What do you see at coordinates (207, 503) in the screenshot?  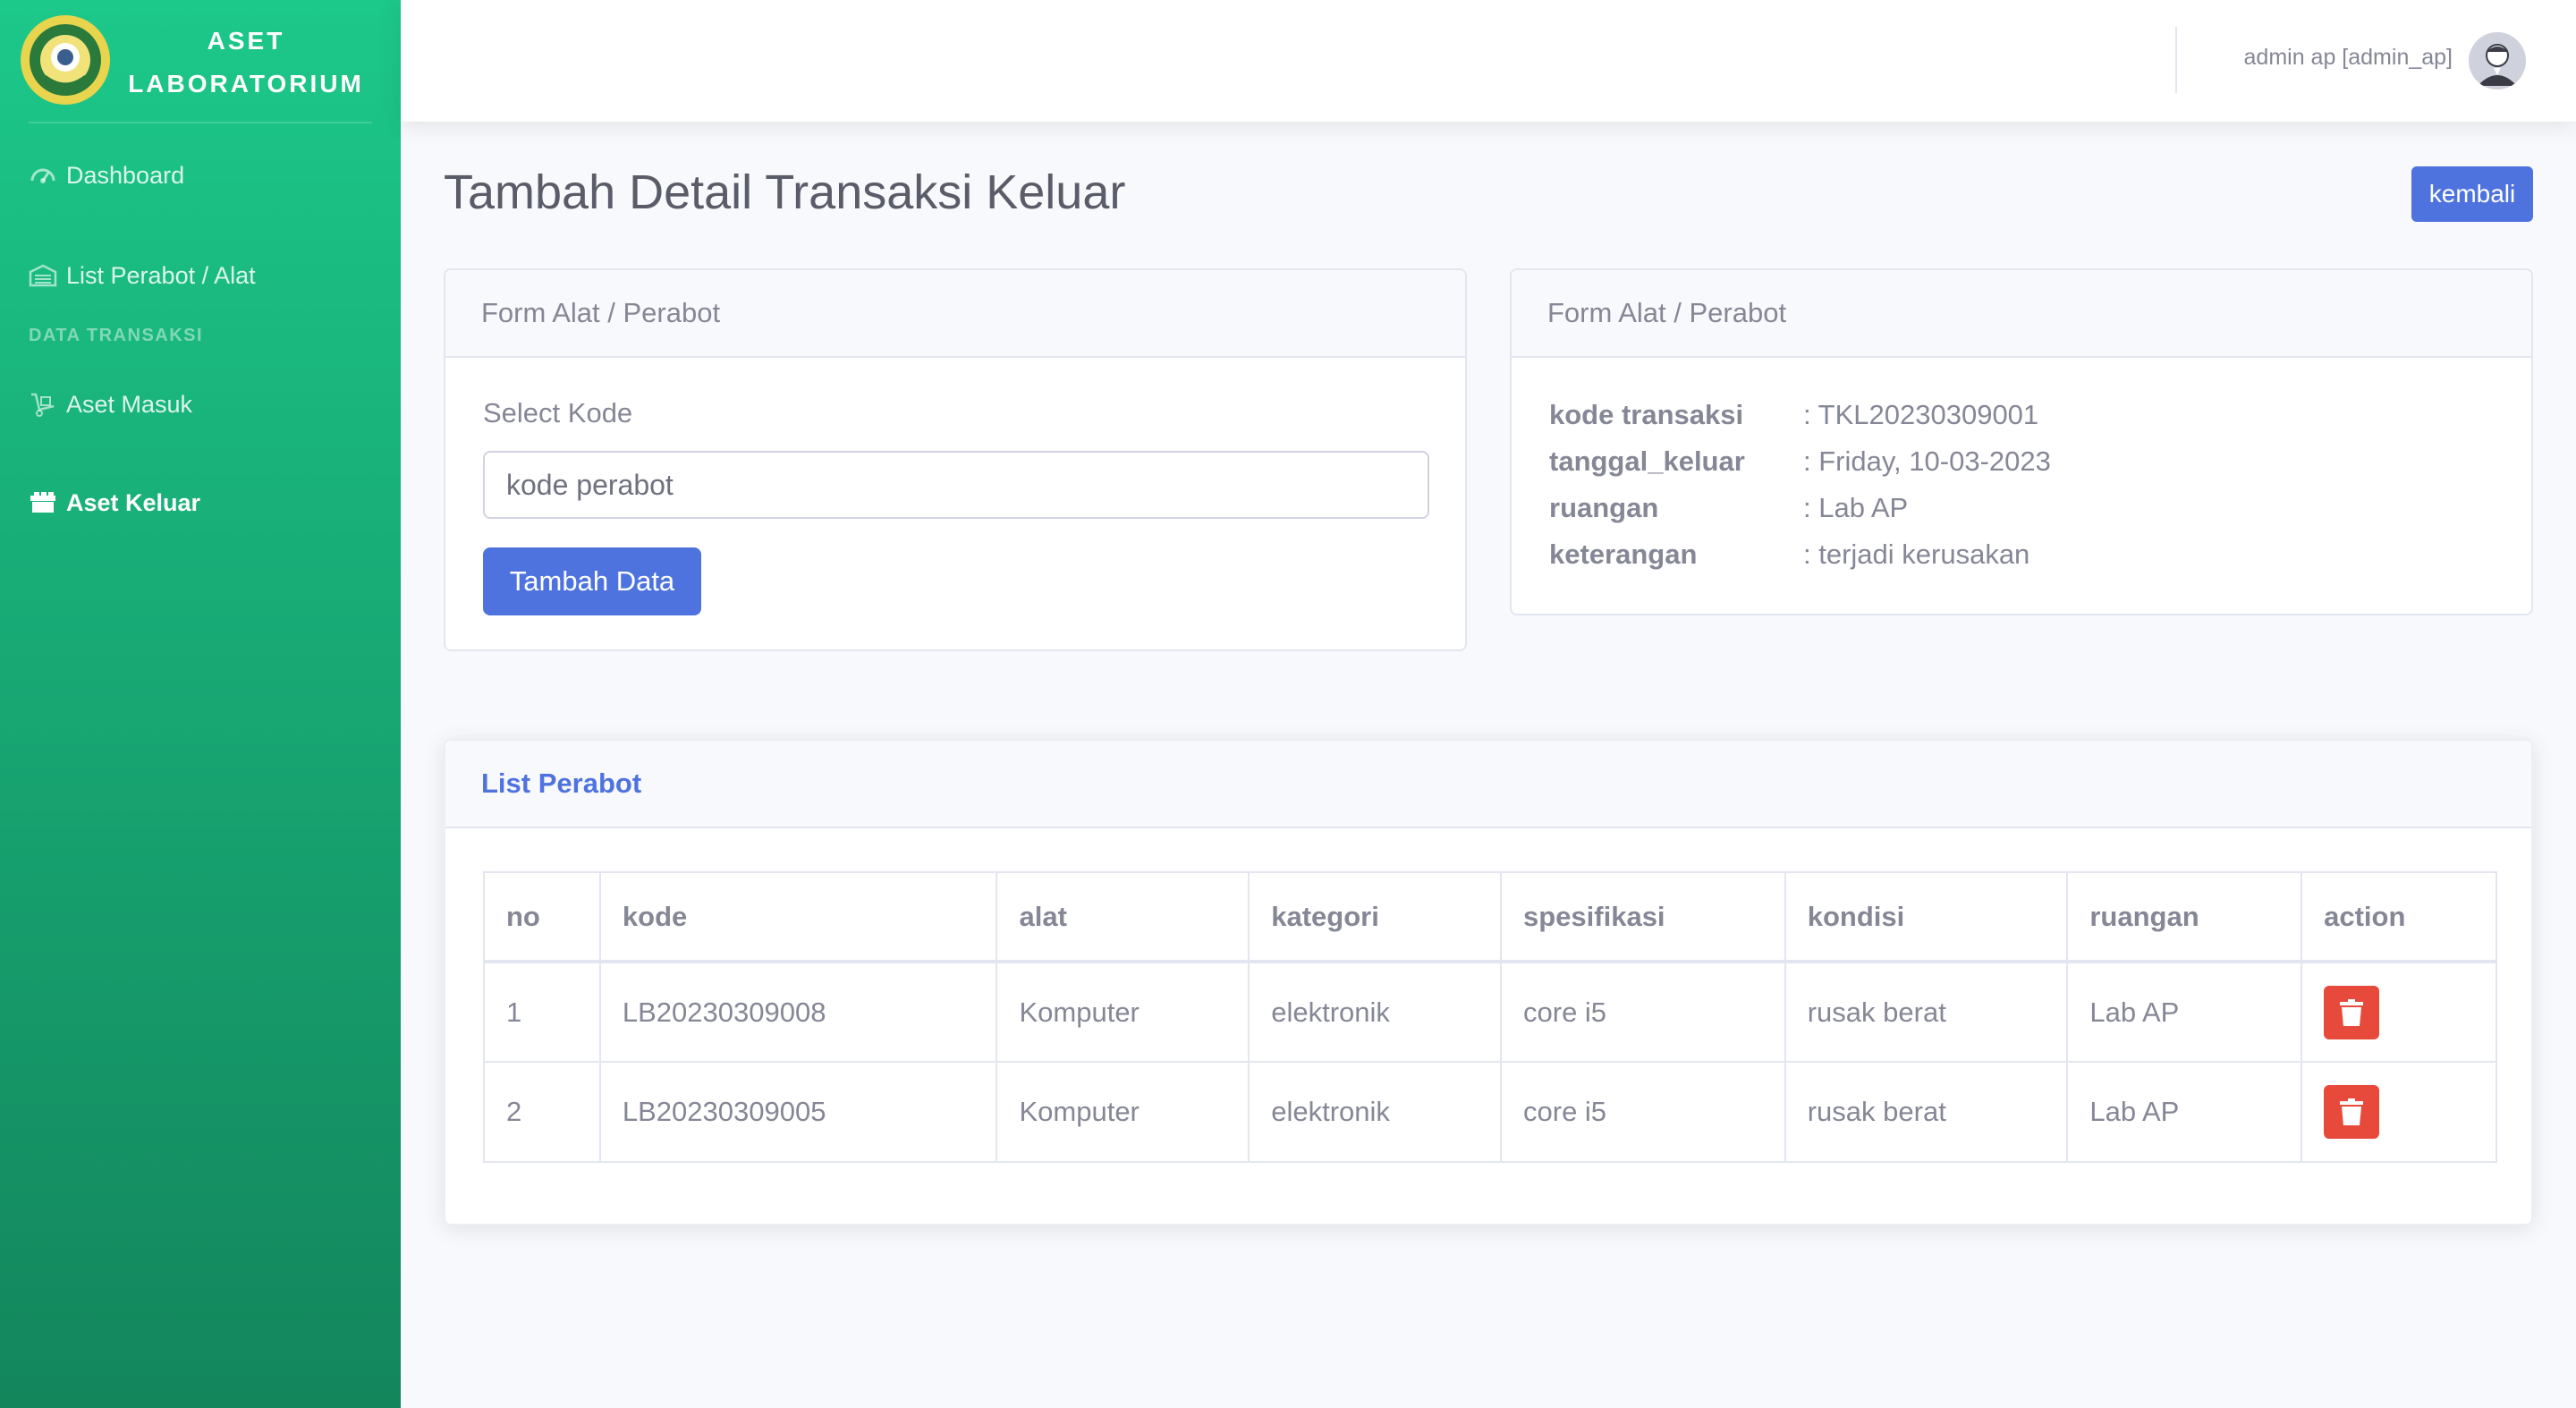 I see `sidebar-item-aset-keluar: Aset Keluar` at bounding box center [207, 503].